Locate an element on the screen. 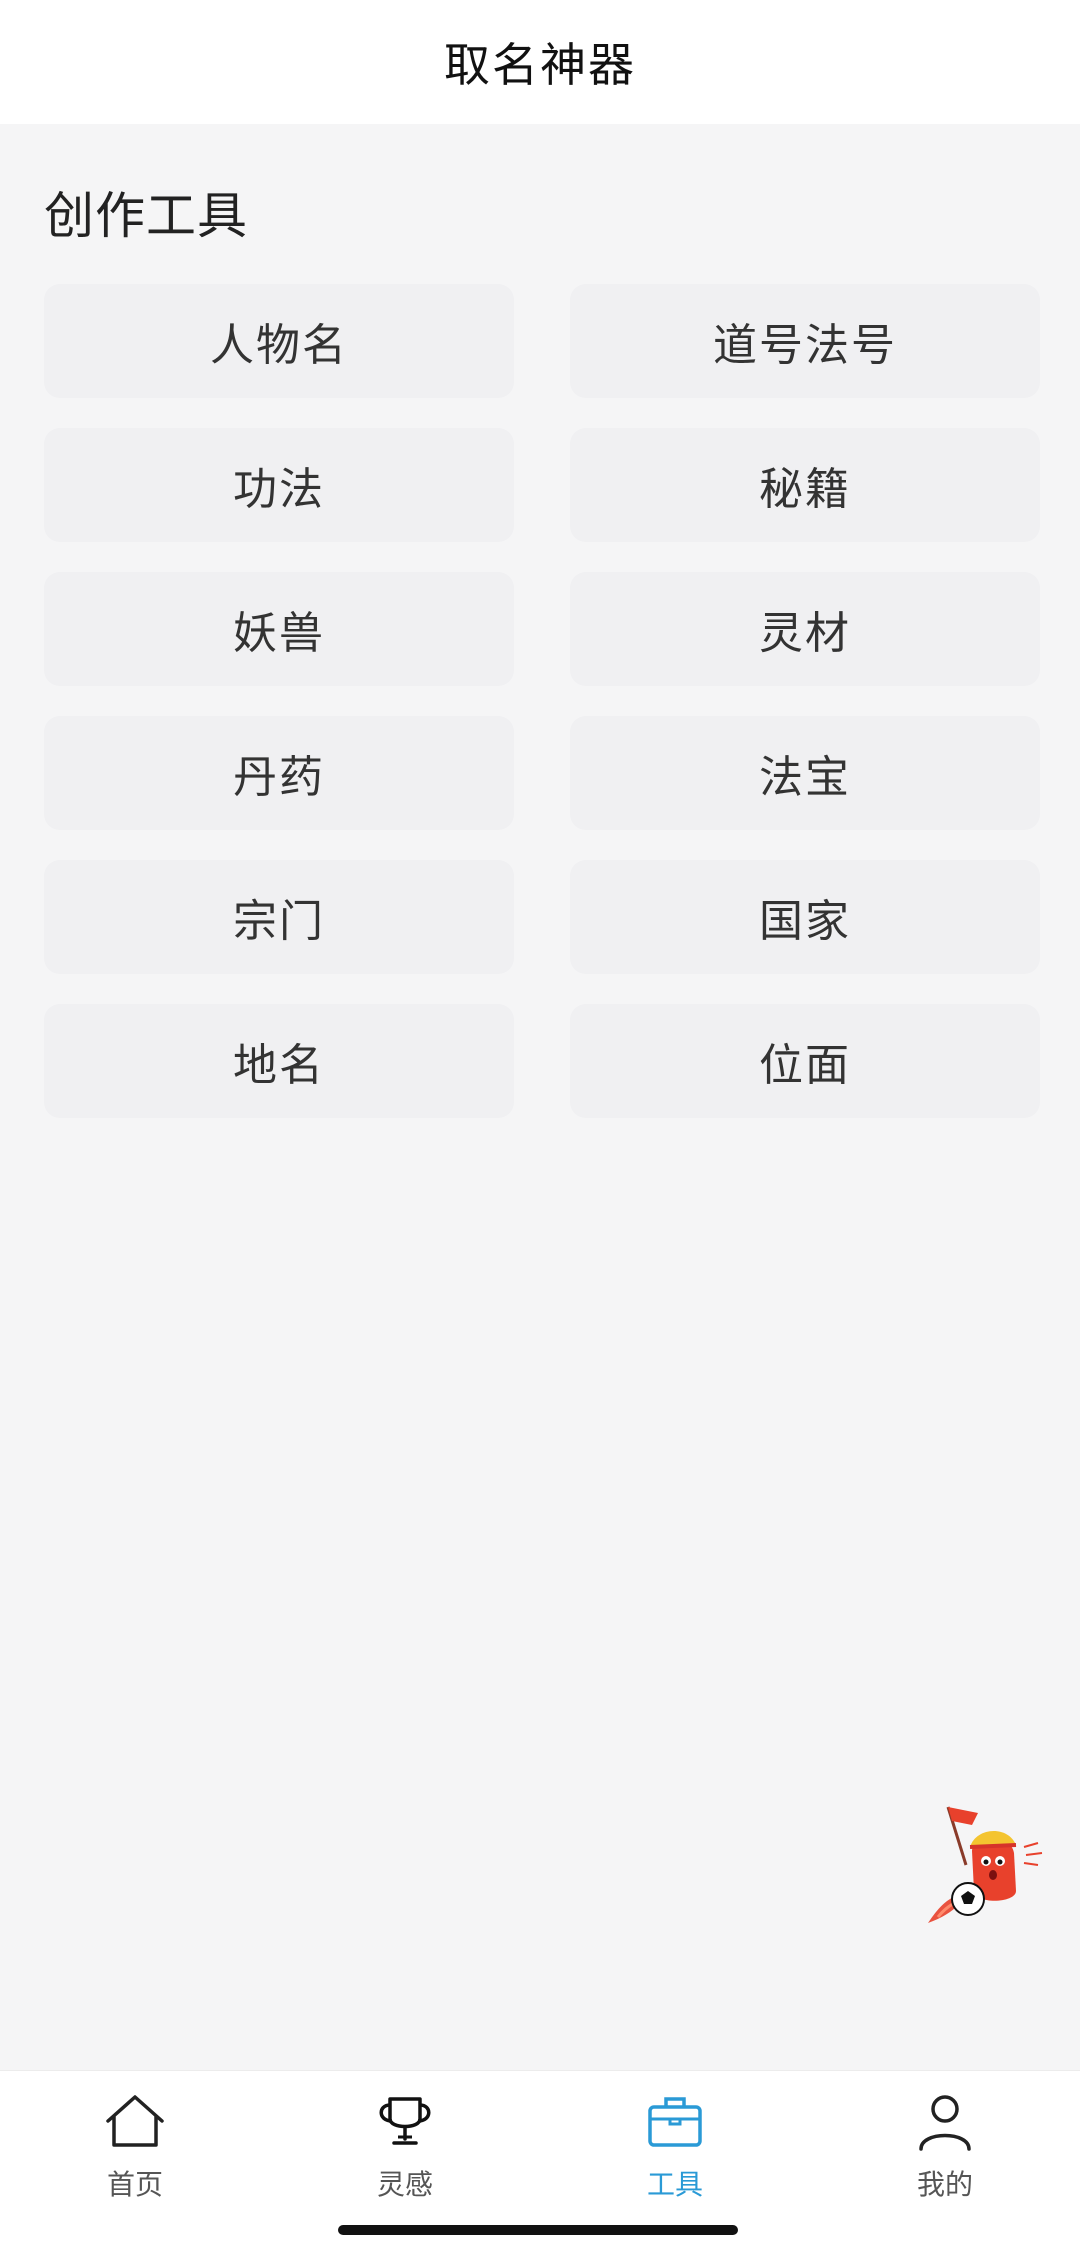  tool-button-secret-manual: 秘籍 is located at coordinates (805, 485).